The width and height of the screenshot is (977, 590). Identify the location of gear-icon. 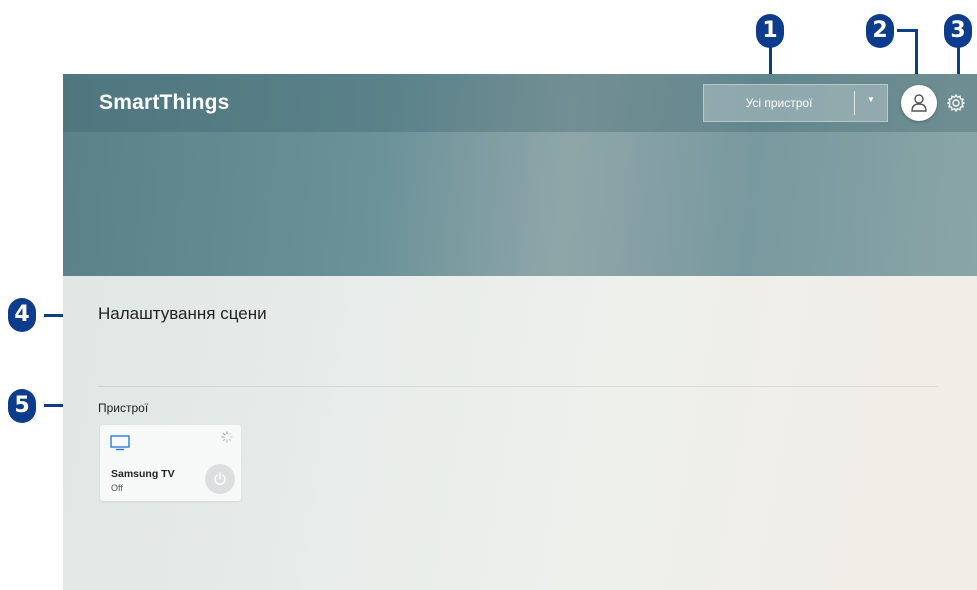
(956, 103).